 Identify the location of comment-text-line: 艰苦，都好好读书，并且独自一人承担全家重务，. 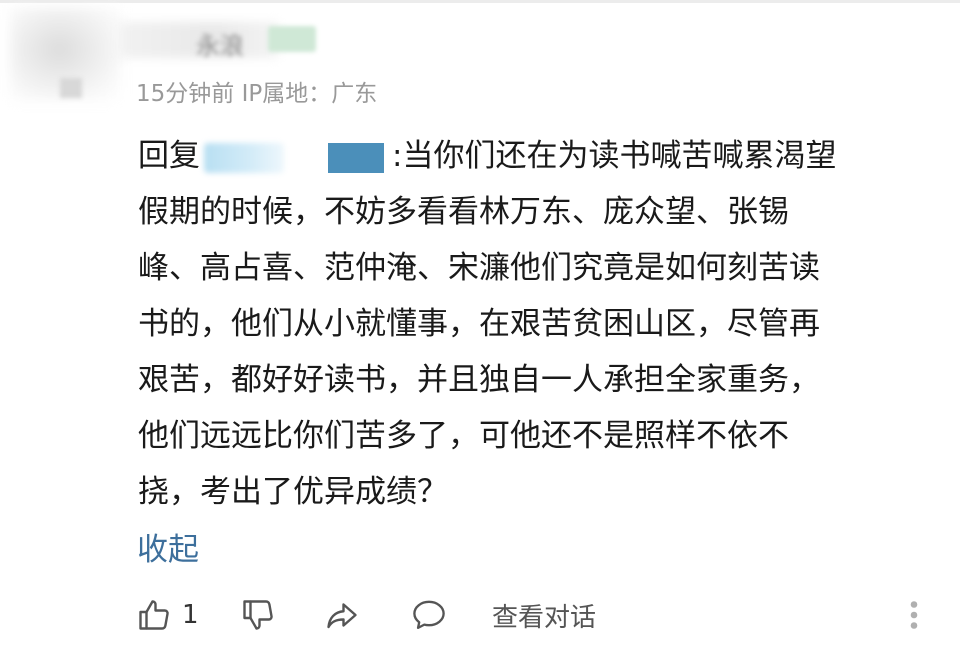
(479, 380).